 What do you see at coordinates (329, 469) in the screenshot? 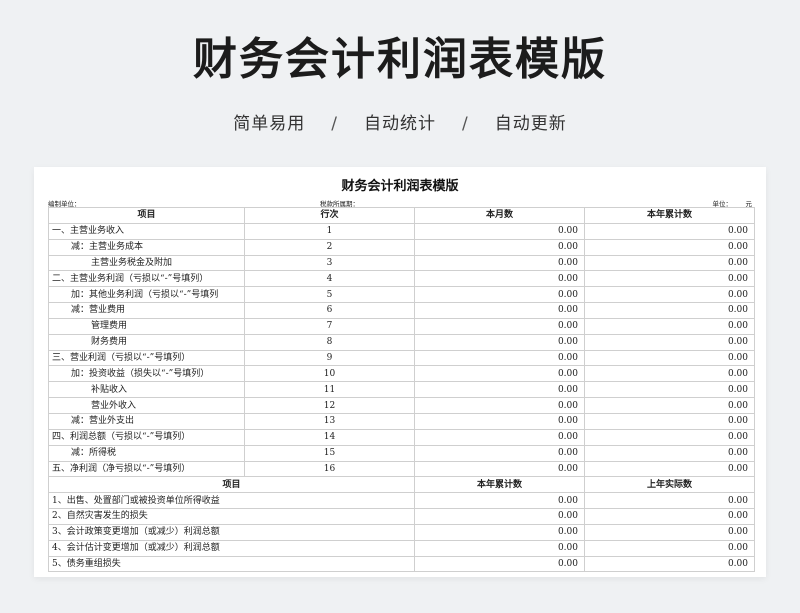
I see `line-number-cell: 16` at bounding box center [329, 469].